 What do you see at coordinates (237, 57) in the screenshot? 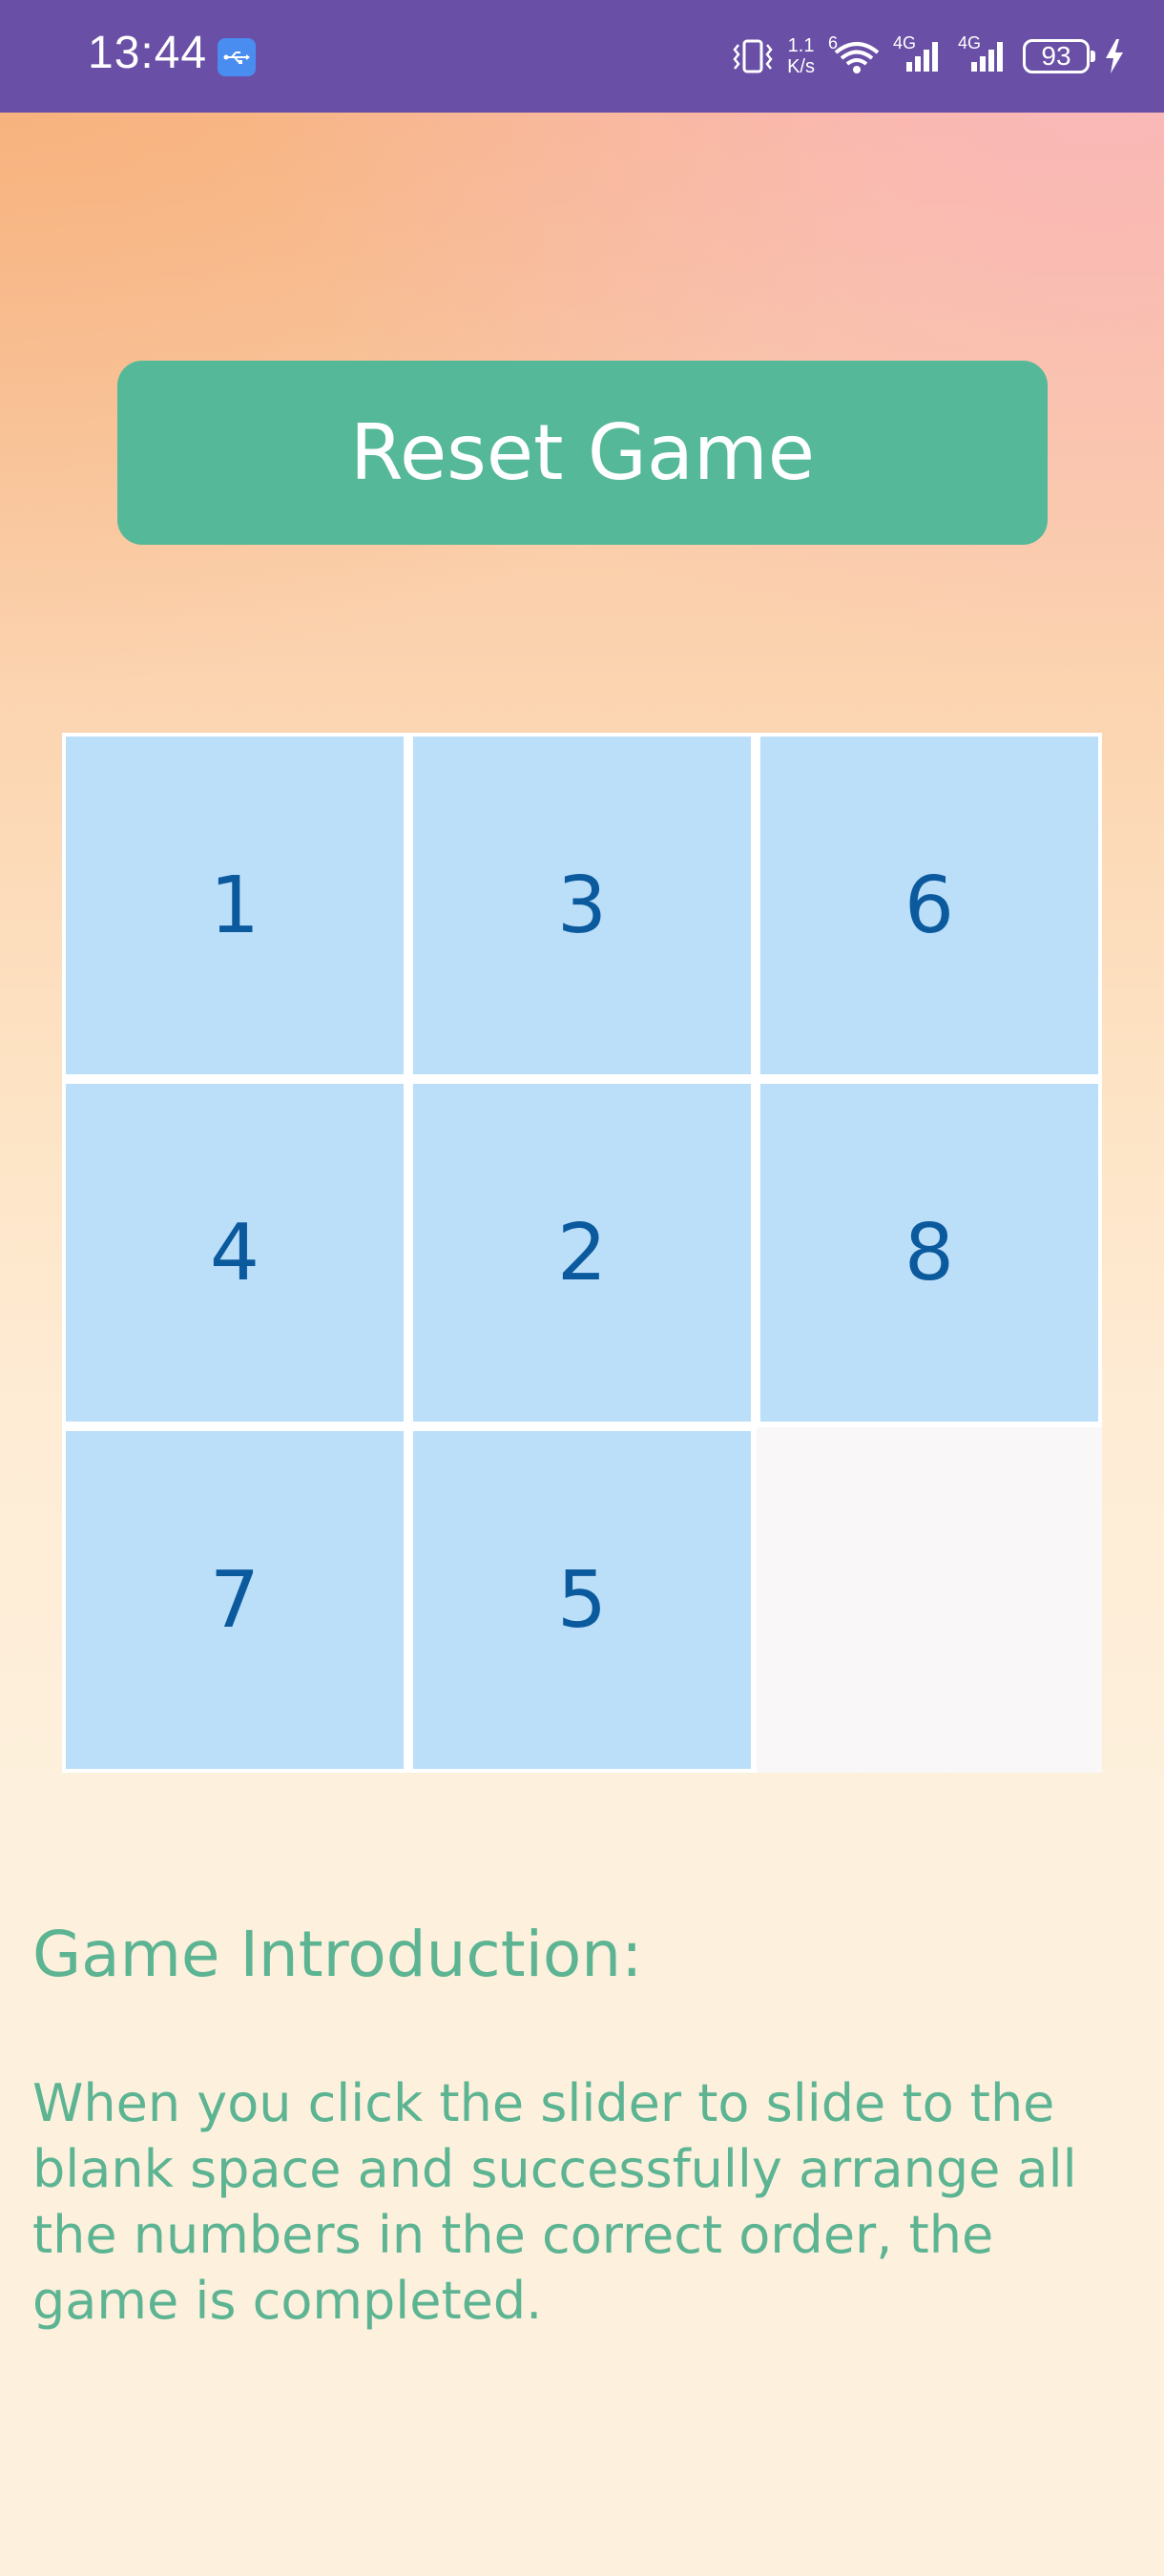
I see `usb-icon` at bounding box center [237, 57].